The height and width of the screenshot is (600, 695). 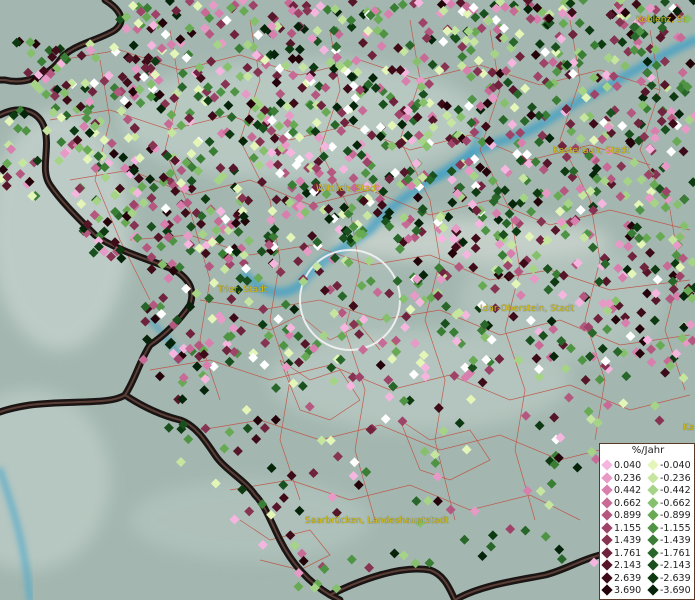 What do you see at coordinates (348, 189) in the screenshot?
I see `place-label-wittlich: Wittlich, Stadt` at bounding box center [348, 189].